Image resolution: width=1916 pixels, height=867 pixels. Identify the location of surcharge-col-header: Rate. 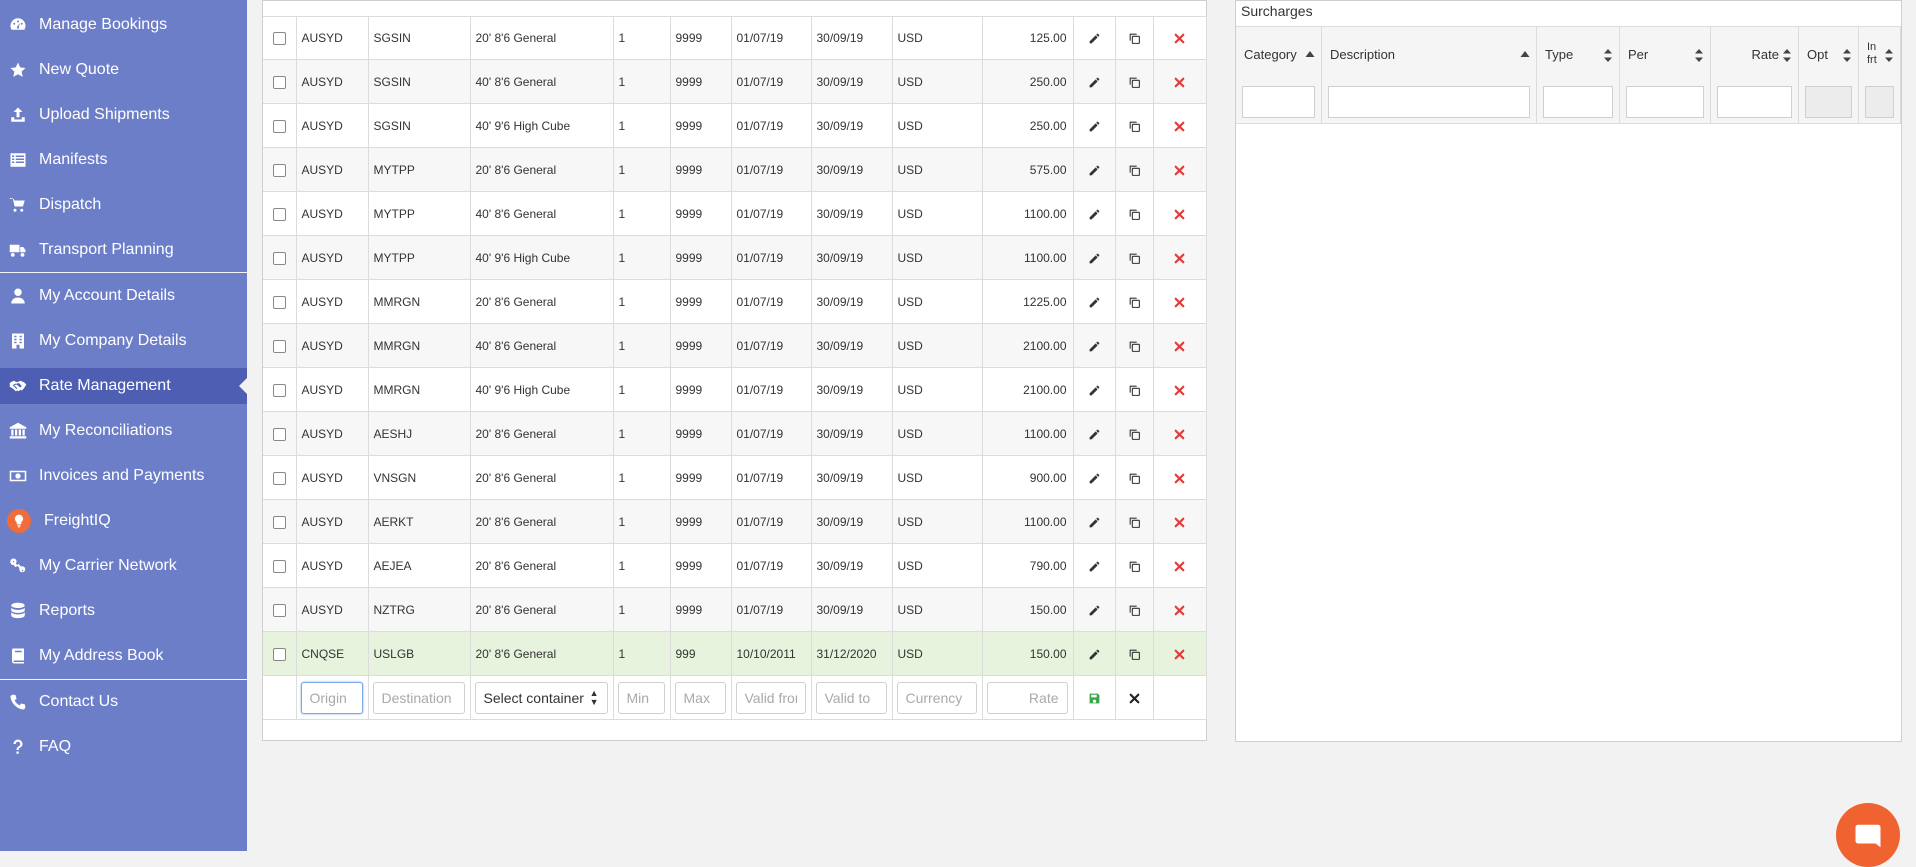
(1755, 54).